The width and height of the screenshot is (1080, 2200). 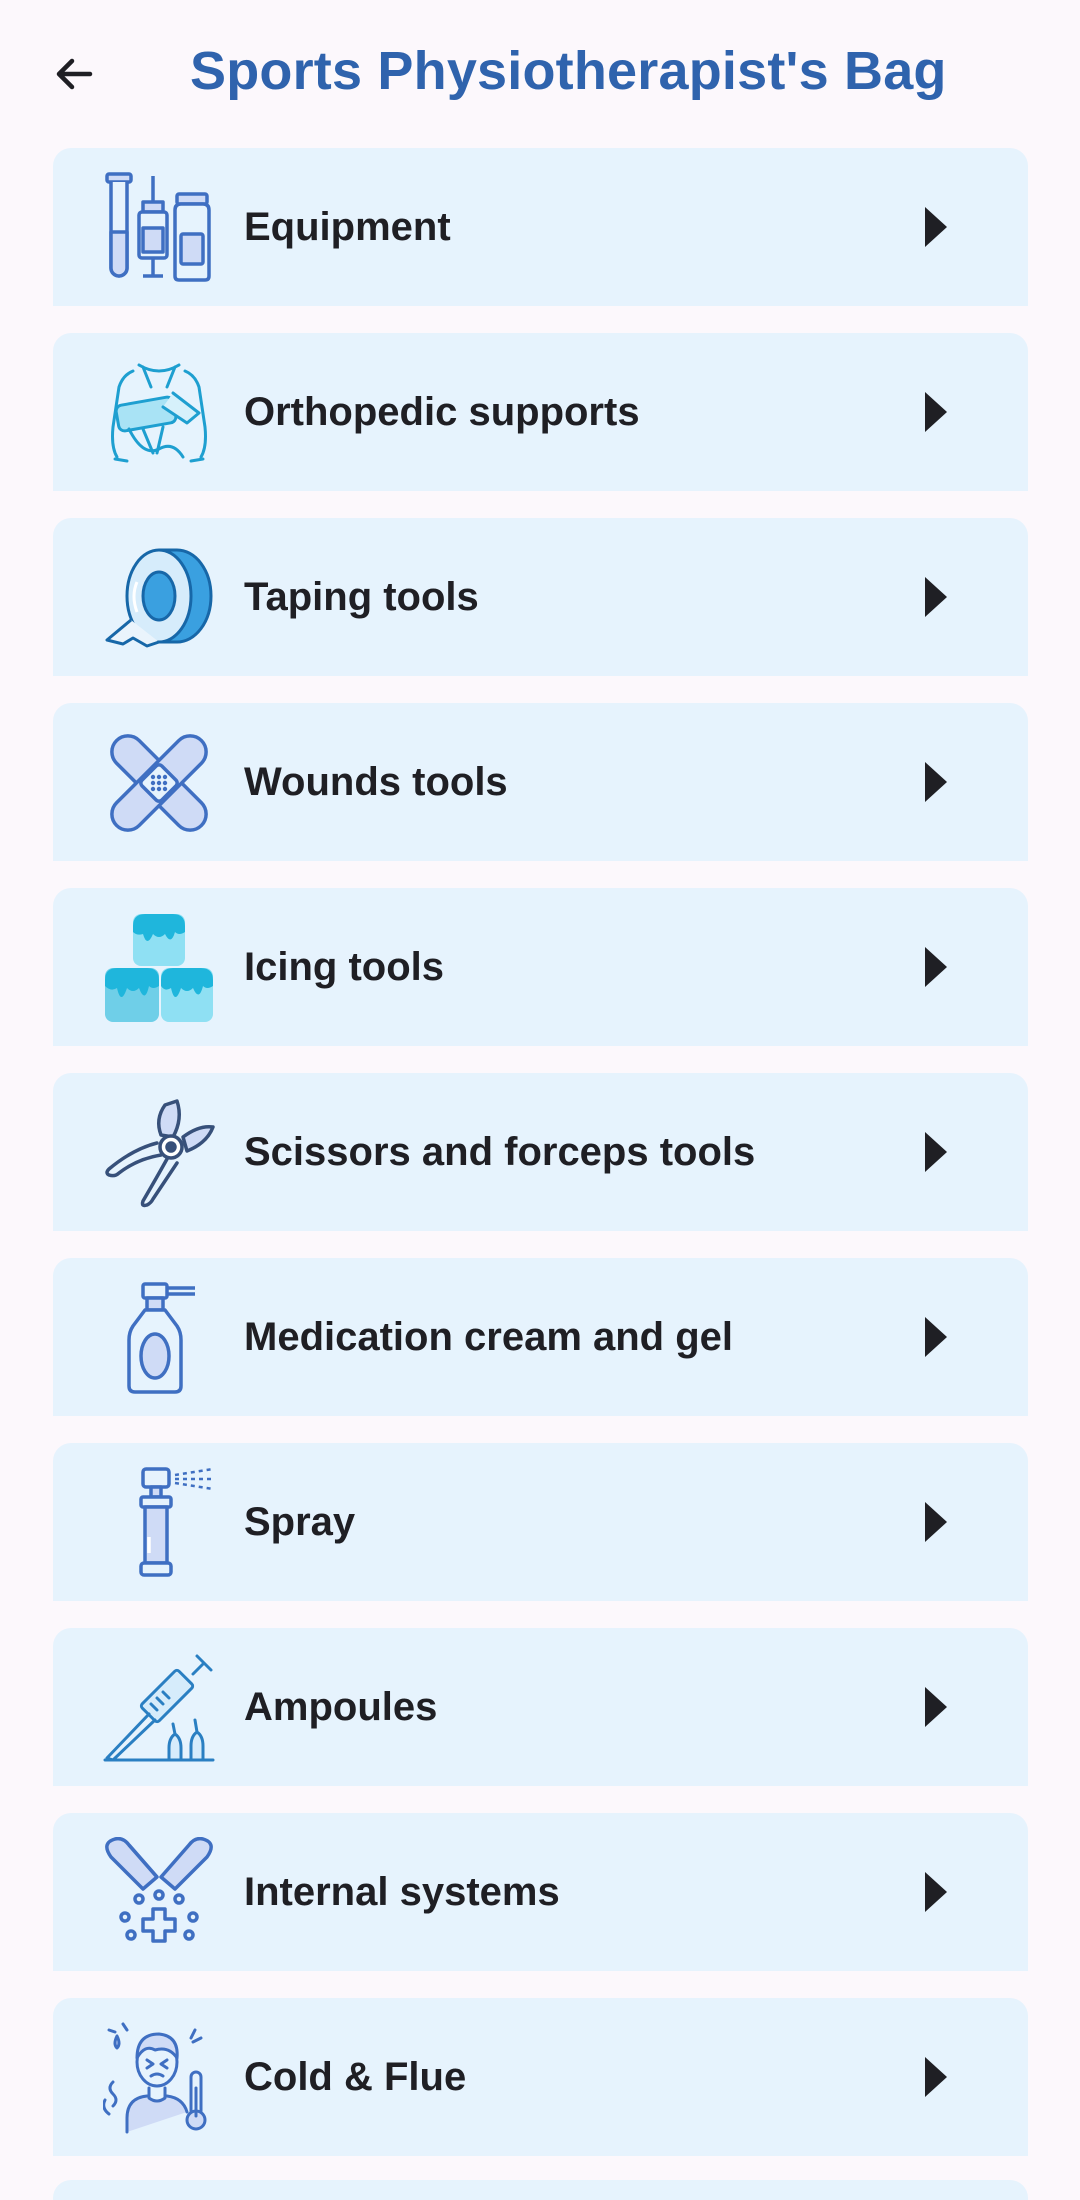 I want to click on category-label: Cold & Flue, so click(x=355, y=2076).